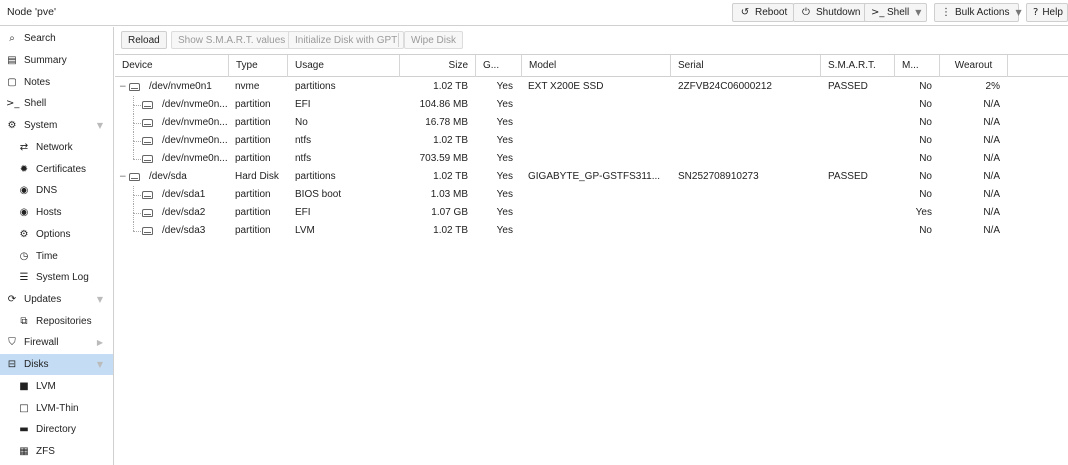  I want to click on sidebar-item-zfs: ▦ ZFS, so click(56, 451).